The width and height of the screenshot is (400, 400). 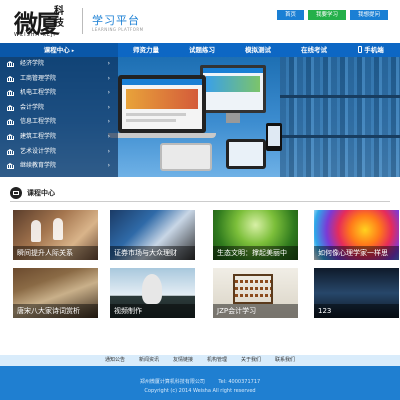 What do you see at coordinates (59, 64) in the screenshot?
I see `sidebar-item-economics: 经济学院 ›` at bounding box center [59, 64].